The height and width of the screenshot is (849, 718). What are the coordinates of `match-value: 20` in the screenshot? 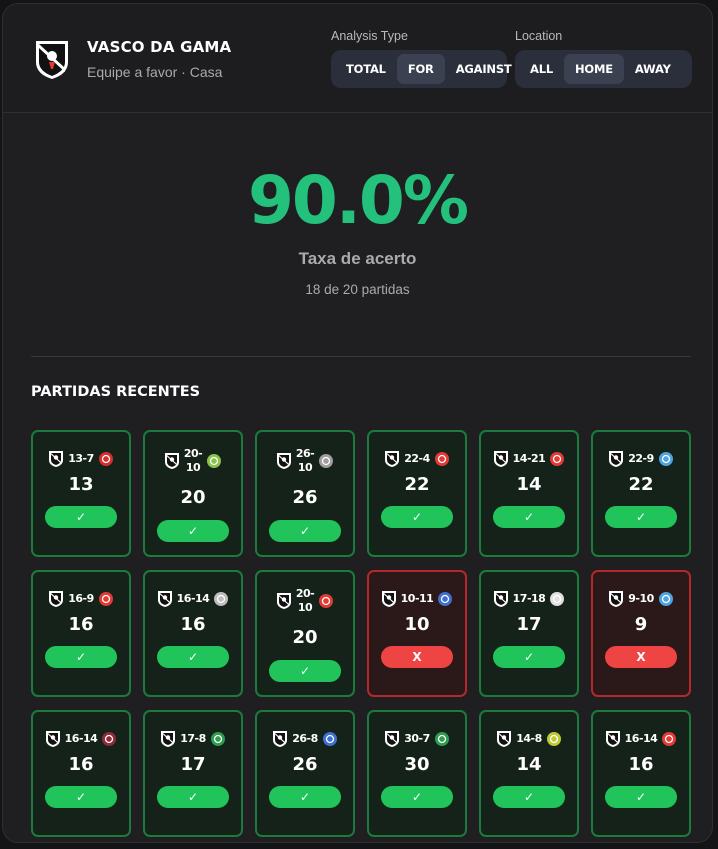 It's located at (193, 497).